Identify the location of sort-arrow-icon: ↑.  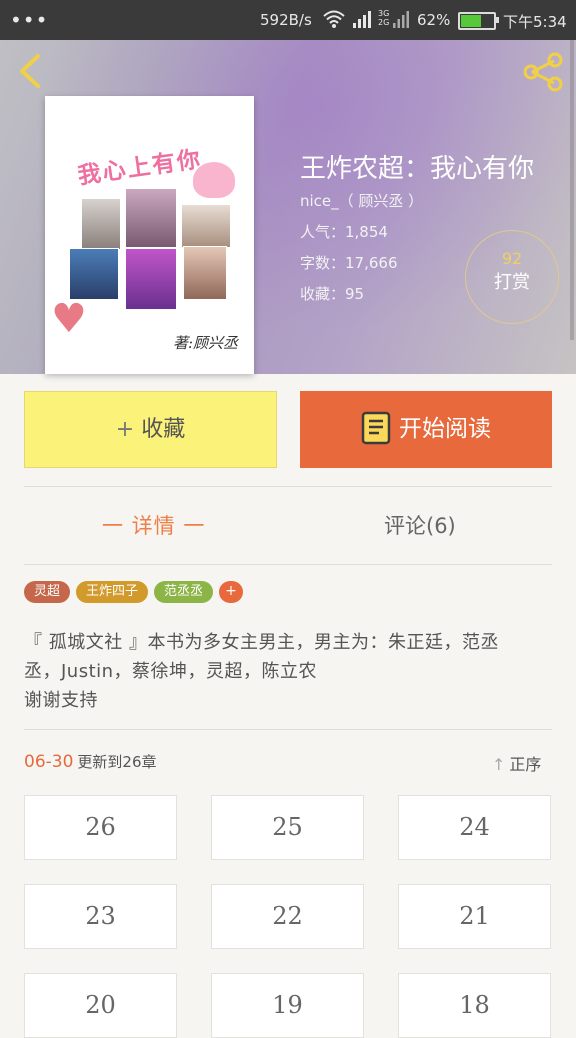
(499, 764).